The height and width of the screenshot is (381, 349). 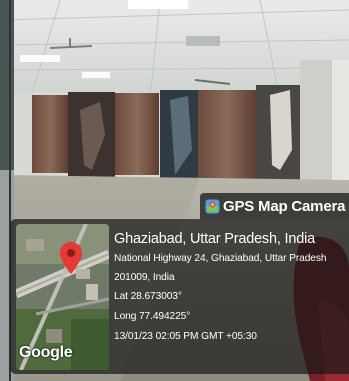 I want to click on timestamp: 13/01/23 02:05 PM GMT +05:30, so click(x=185, y=336).